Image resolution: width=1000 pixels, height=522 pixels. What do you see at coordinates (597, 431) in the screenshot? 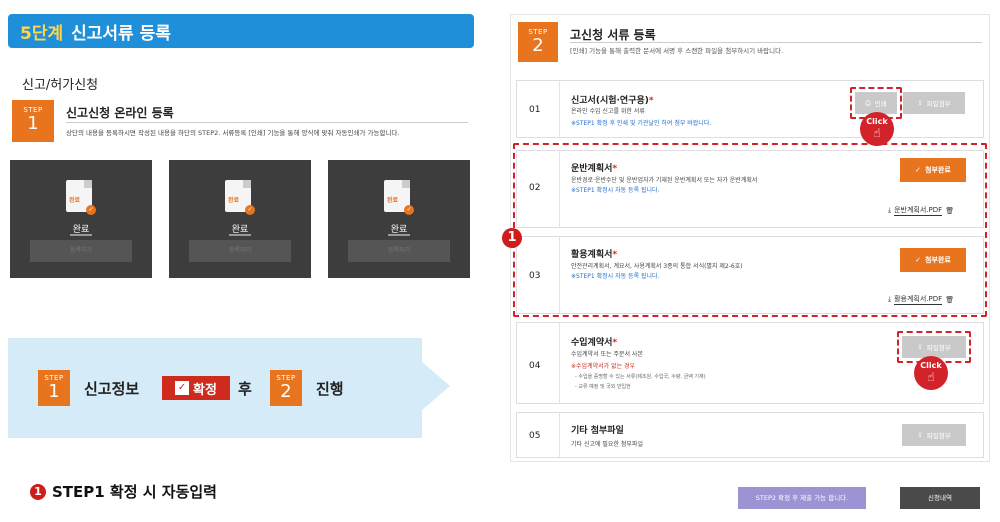
I see `row-title: 기타 첨부파일` at bounding box center [597, 431].